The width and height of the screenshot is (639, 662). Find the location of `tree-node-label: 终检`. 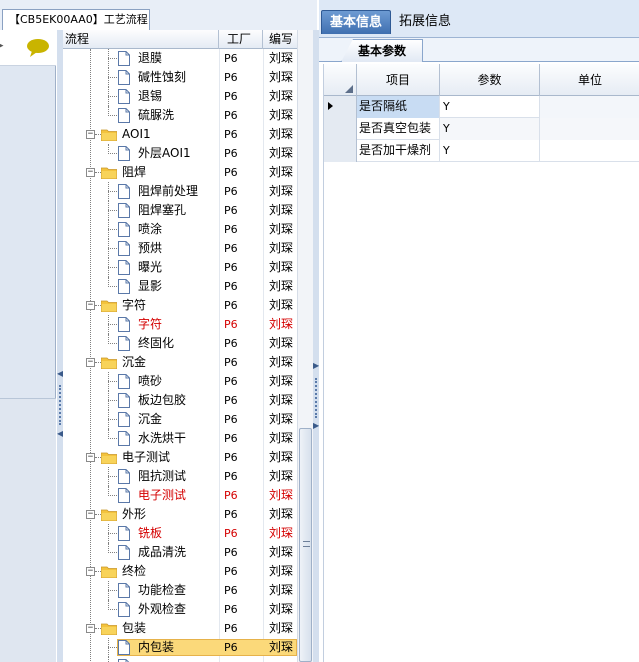

tree-node-label: 终检 is located at coordinates (134, 571).